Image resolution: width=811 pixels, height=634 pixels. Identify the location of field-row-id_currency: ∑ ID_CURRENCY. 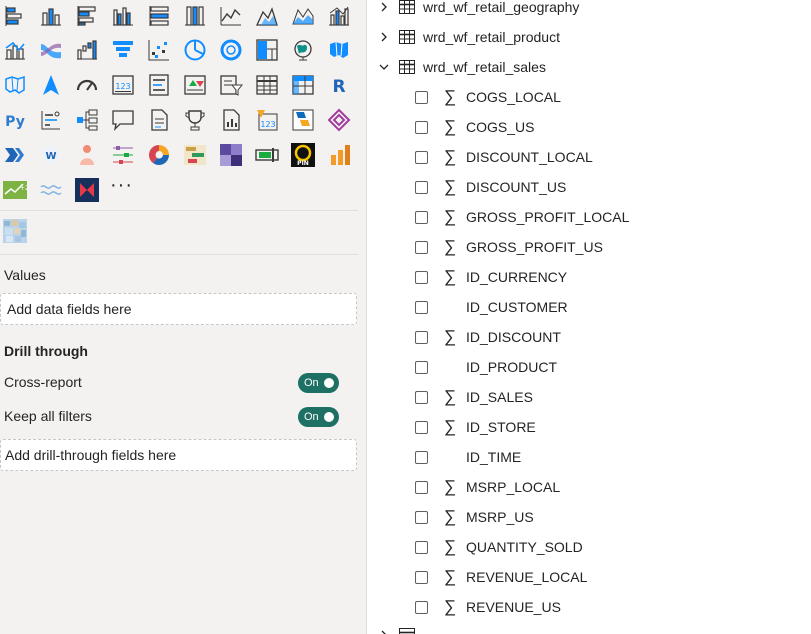
(491, 277).